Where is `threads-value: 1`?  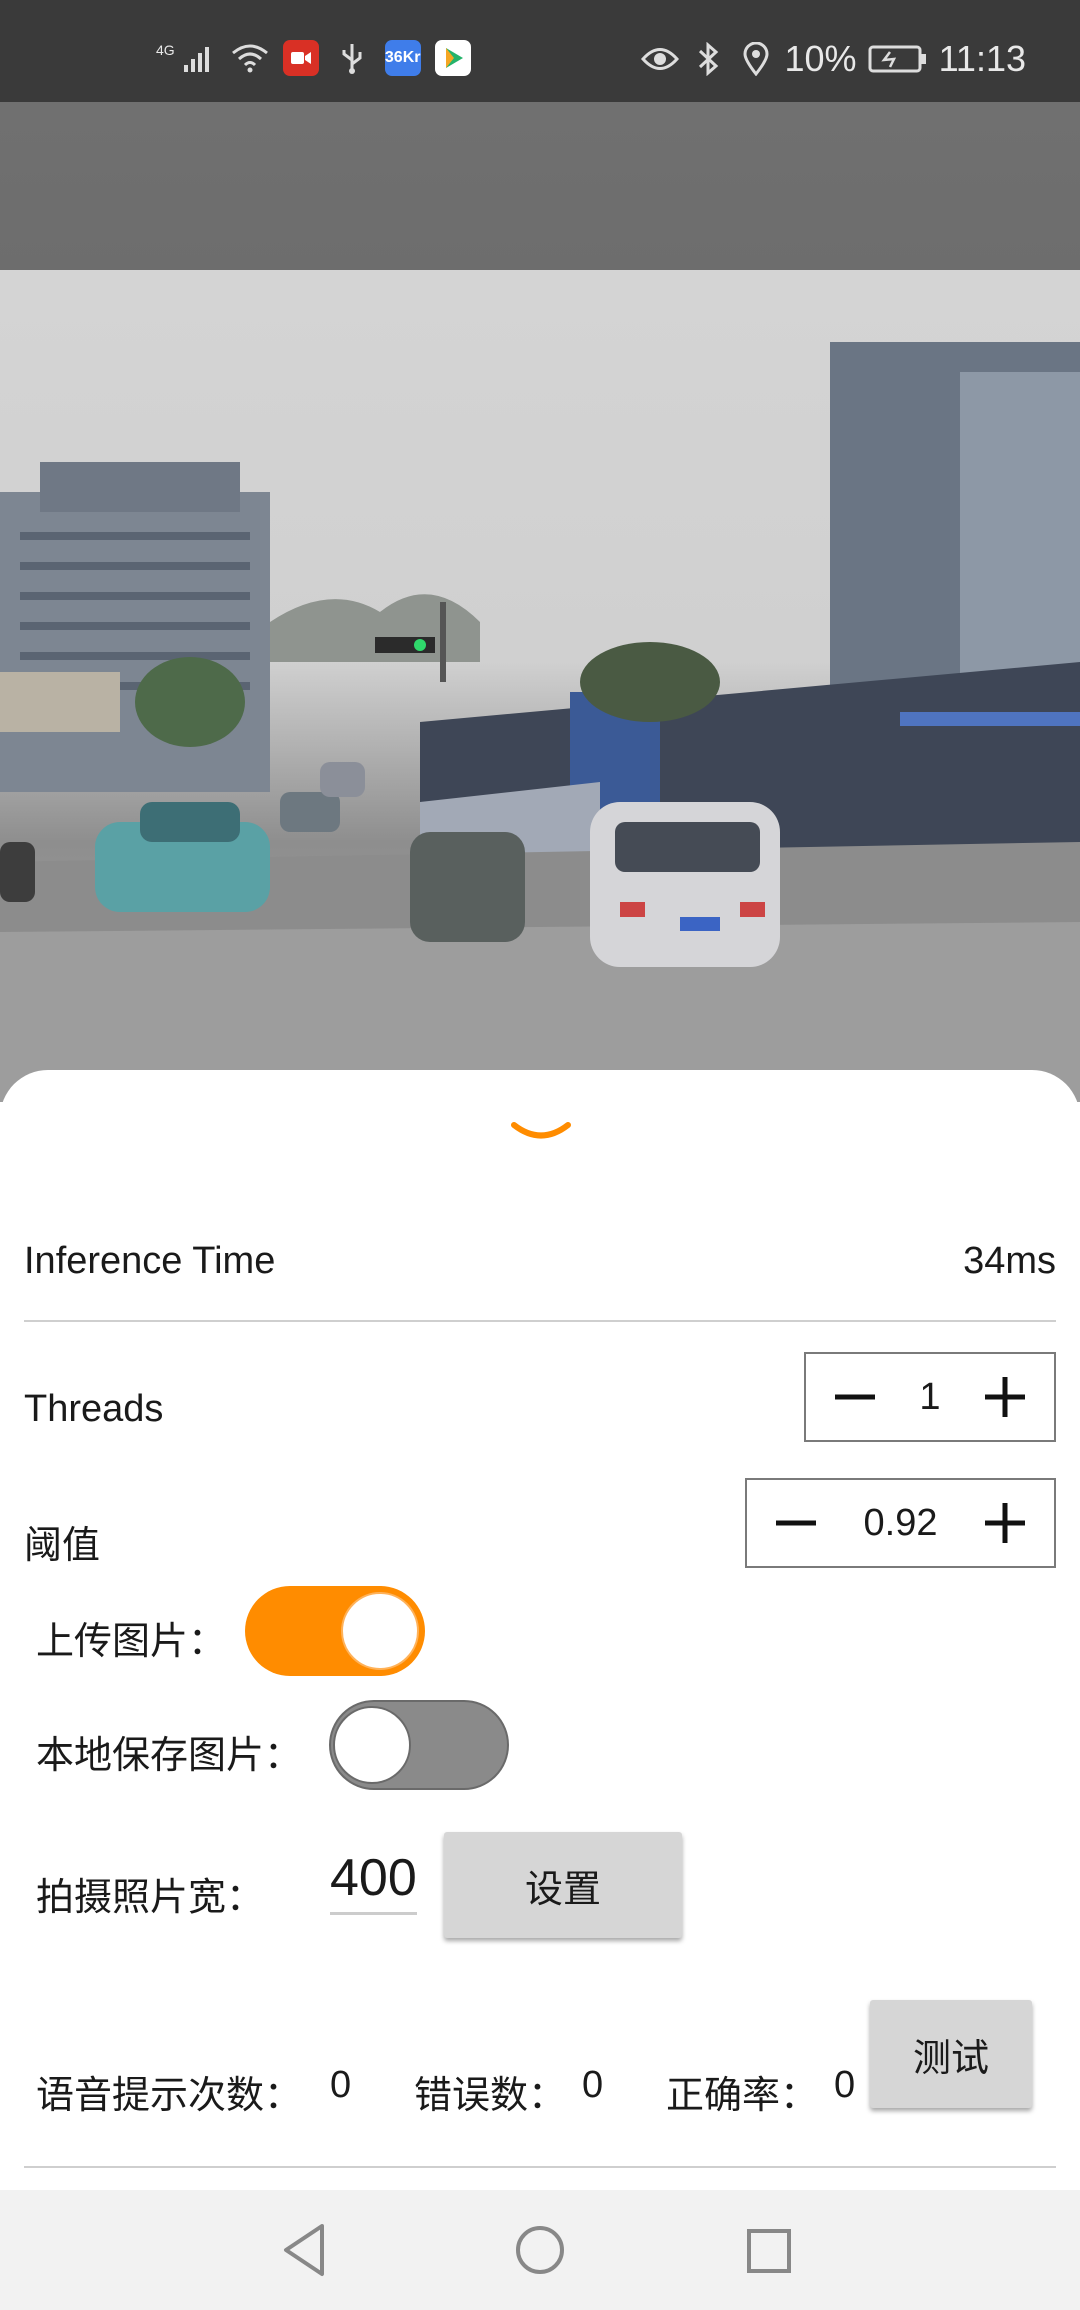 threads-value: 1 is located at coordinates (930, 1396).